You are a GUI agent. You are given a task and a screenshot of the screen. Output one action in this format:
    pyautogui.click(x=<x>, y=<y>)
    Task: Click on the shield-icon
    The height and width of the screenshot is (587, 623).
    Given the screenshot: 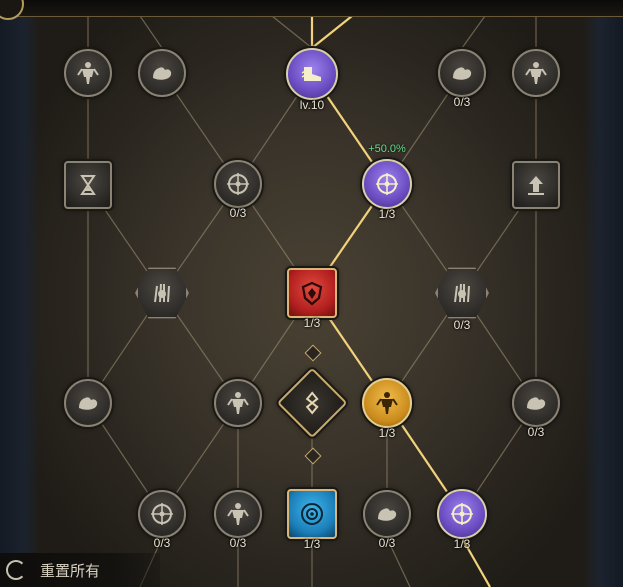 What is the action you would take?
    pyautogui.click(x=312, y=293)
    